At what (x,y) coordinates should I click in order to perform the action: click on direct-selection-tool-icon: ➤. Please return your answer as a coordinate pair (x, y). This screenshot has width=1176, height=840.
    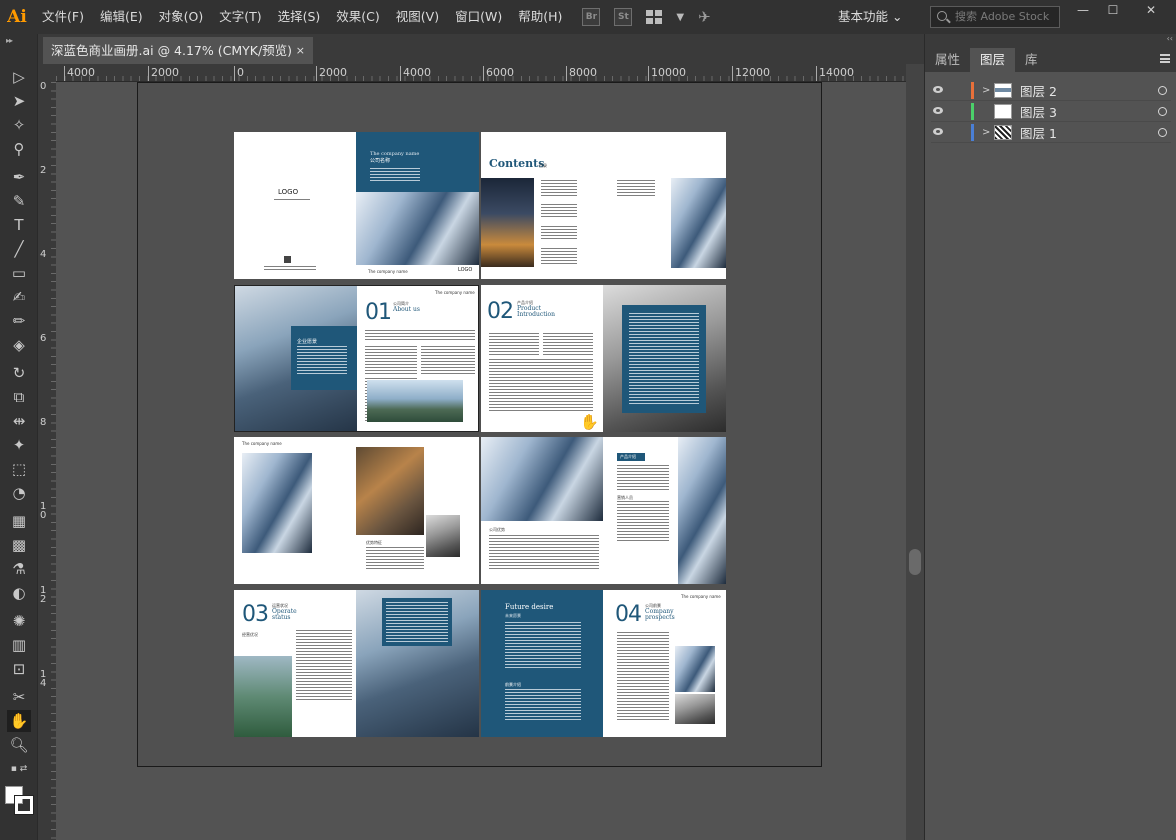
    Looking at the image, I should click on (19, 101).